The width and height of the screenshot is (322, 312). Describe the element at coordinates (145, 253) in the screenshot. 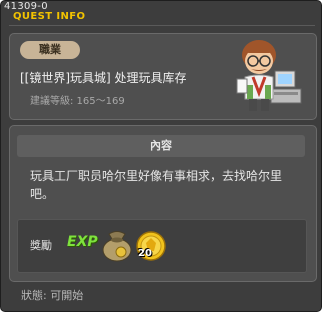

I see `coin-quantity: 20` at that location.